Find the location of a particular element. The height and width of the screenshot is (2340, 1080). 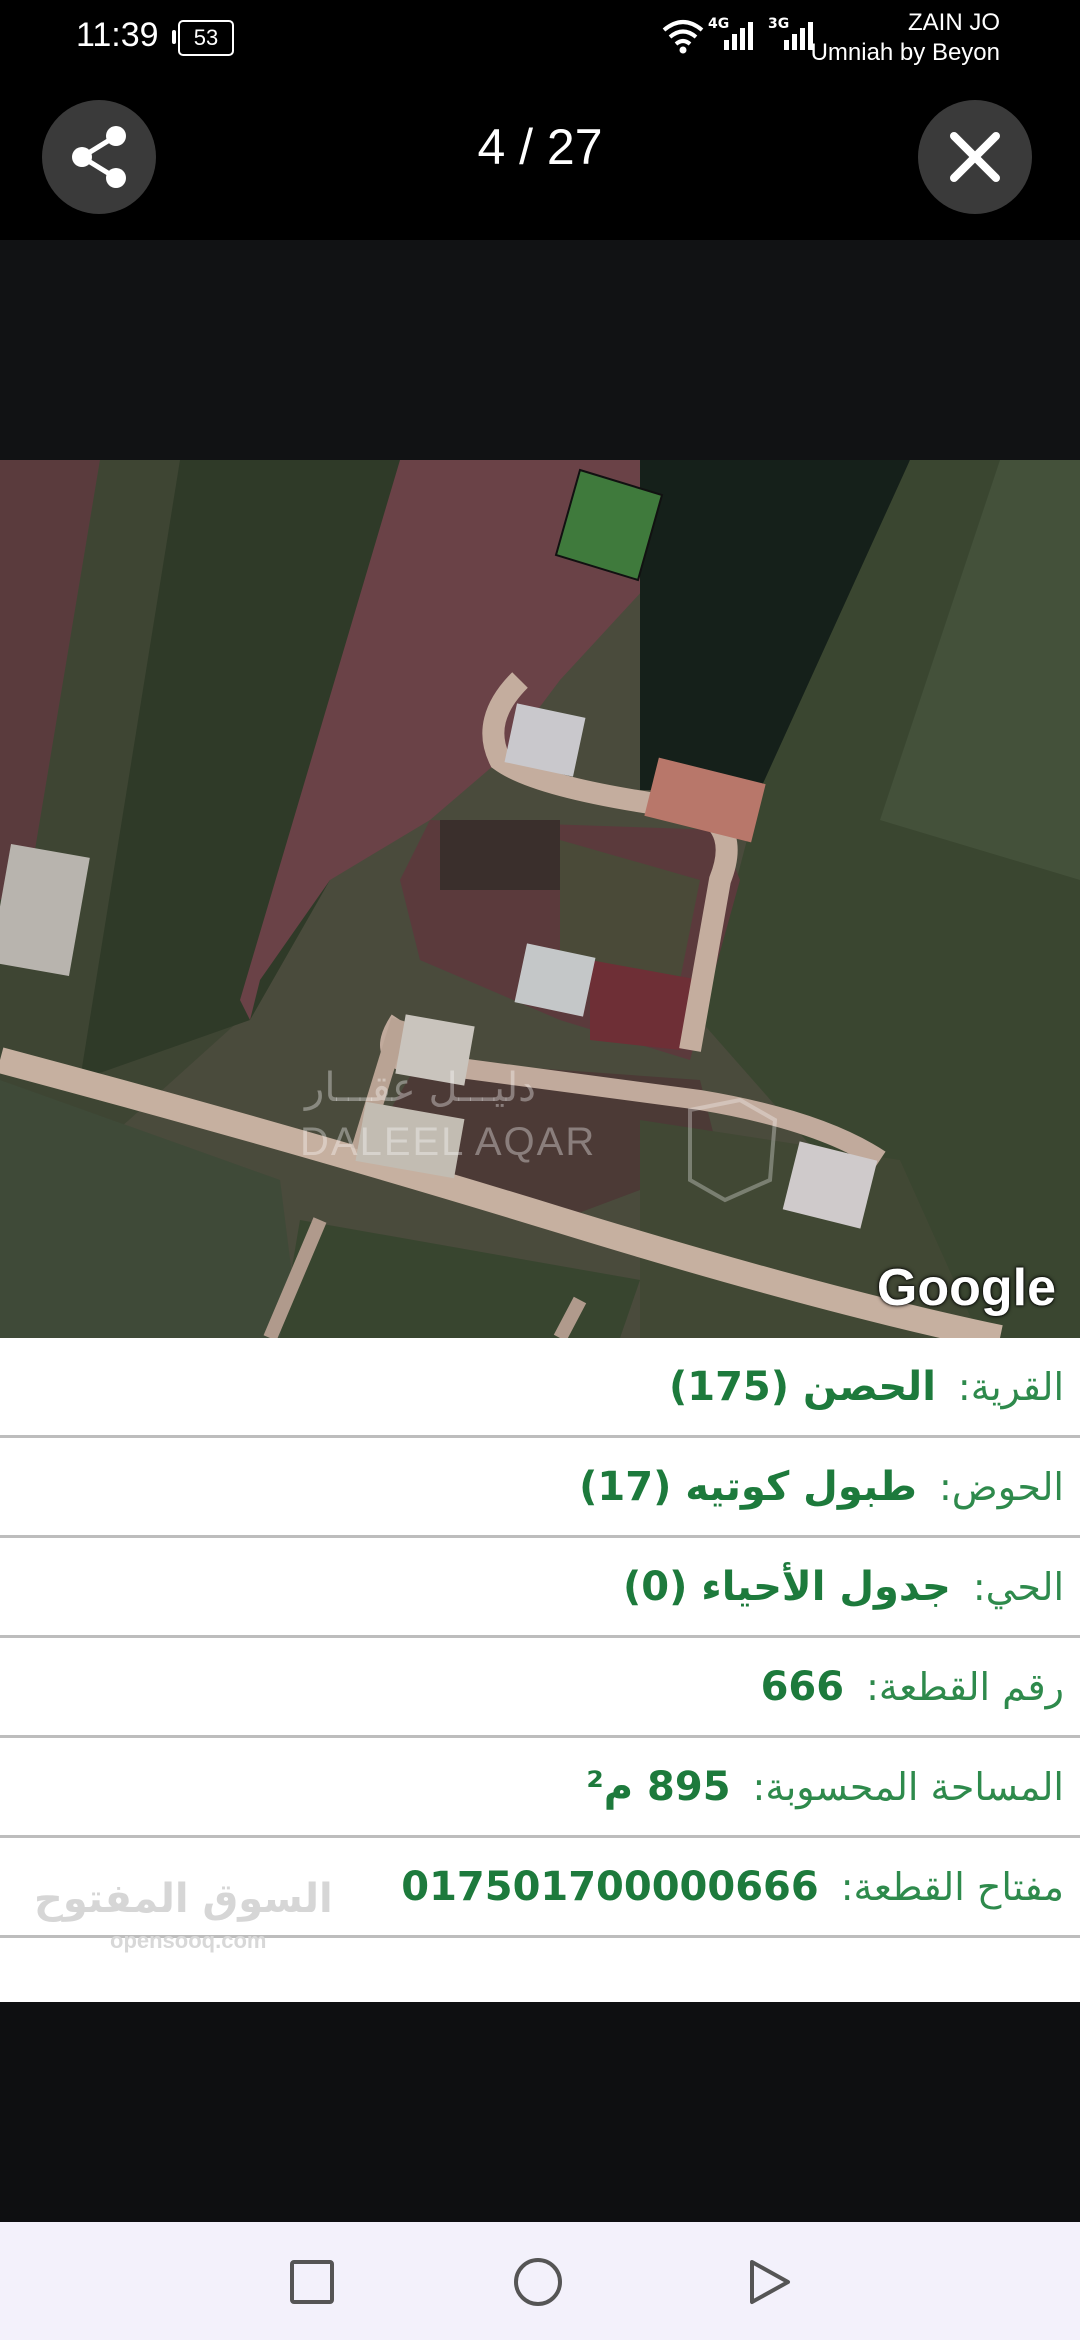

neighborhood-value: جدول الأحياء (0) is located at coordinates (786, 1586).